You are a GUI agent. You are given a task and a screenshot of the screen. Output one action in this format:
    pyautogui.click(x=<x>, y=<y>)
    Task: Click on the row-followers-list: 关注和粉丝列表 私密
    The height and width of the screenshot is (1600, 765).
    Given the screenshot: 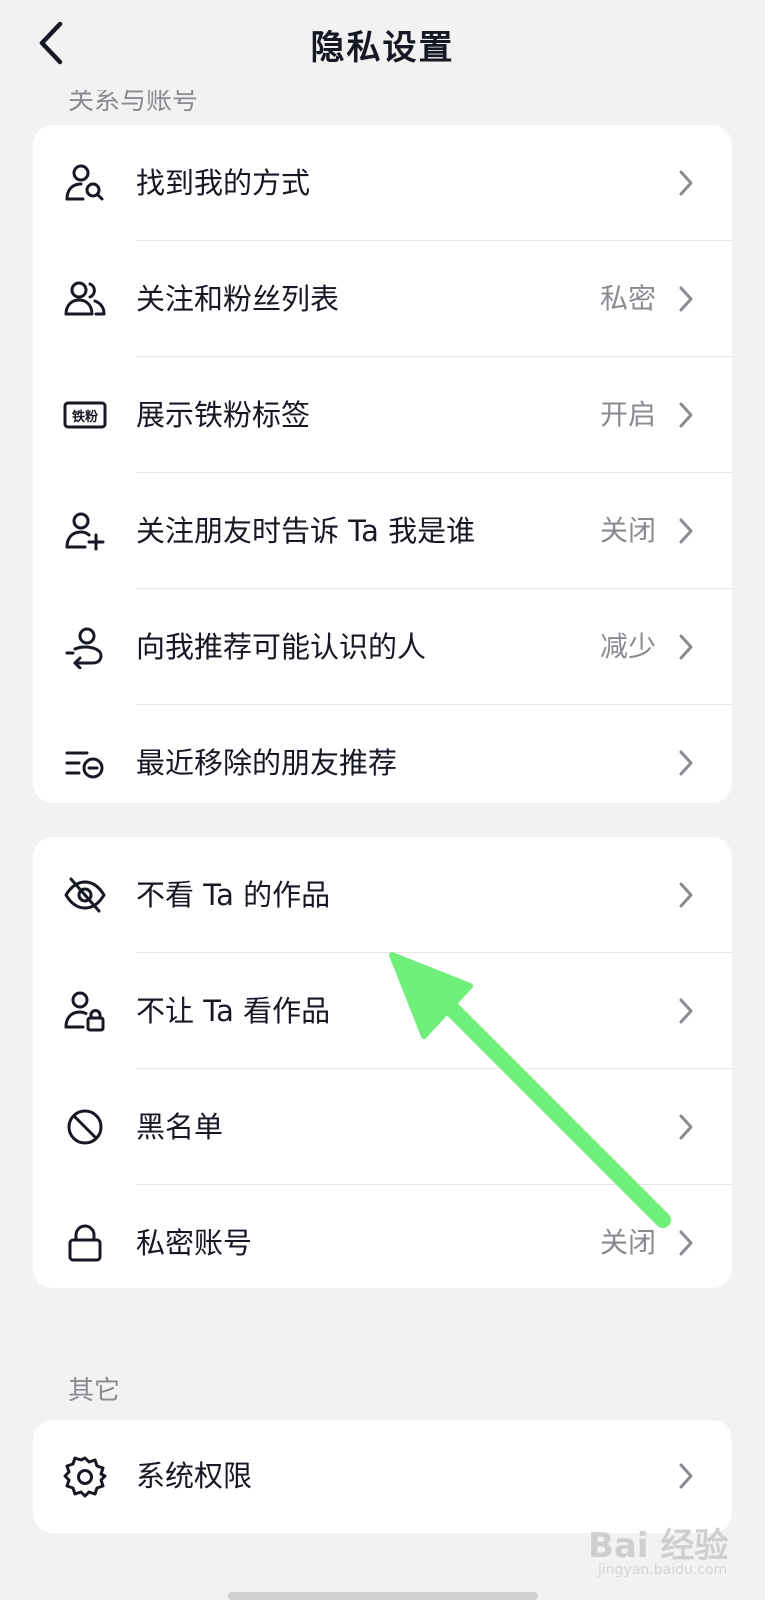 What is the action you would take?
    pyautogui.click(x=382, y=299)
    